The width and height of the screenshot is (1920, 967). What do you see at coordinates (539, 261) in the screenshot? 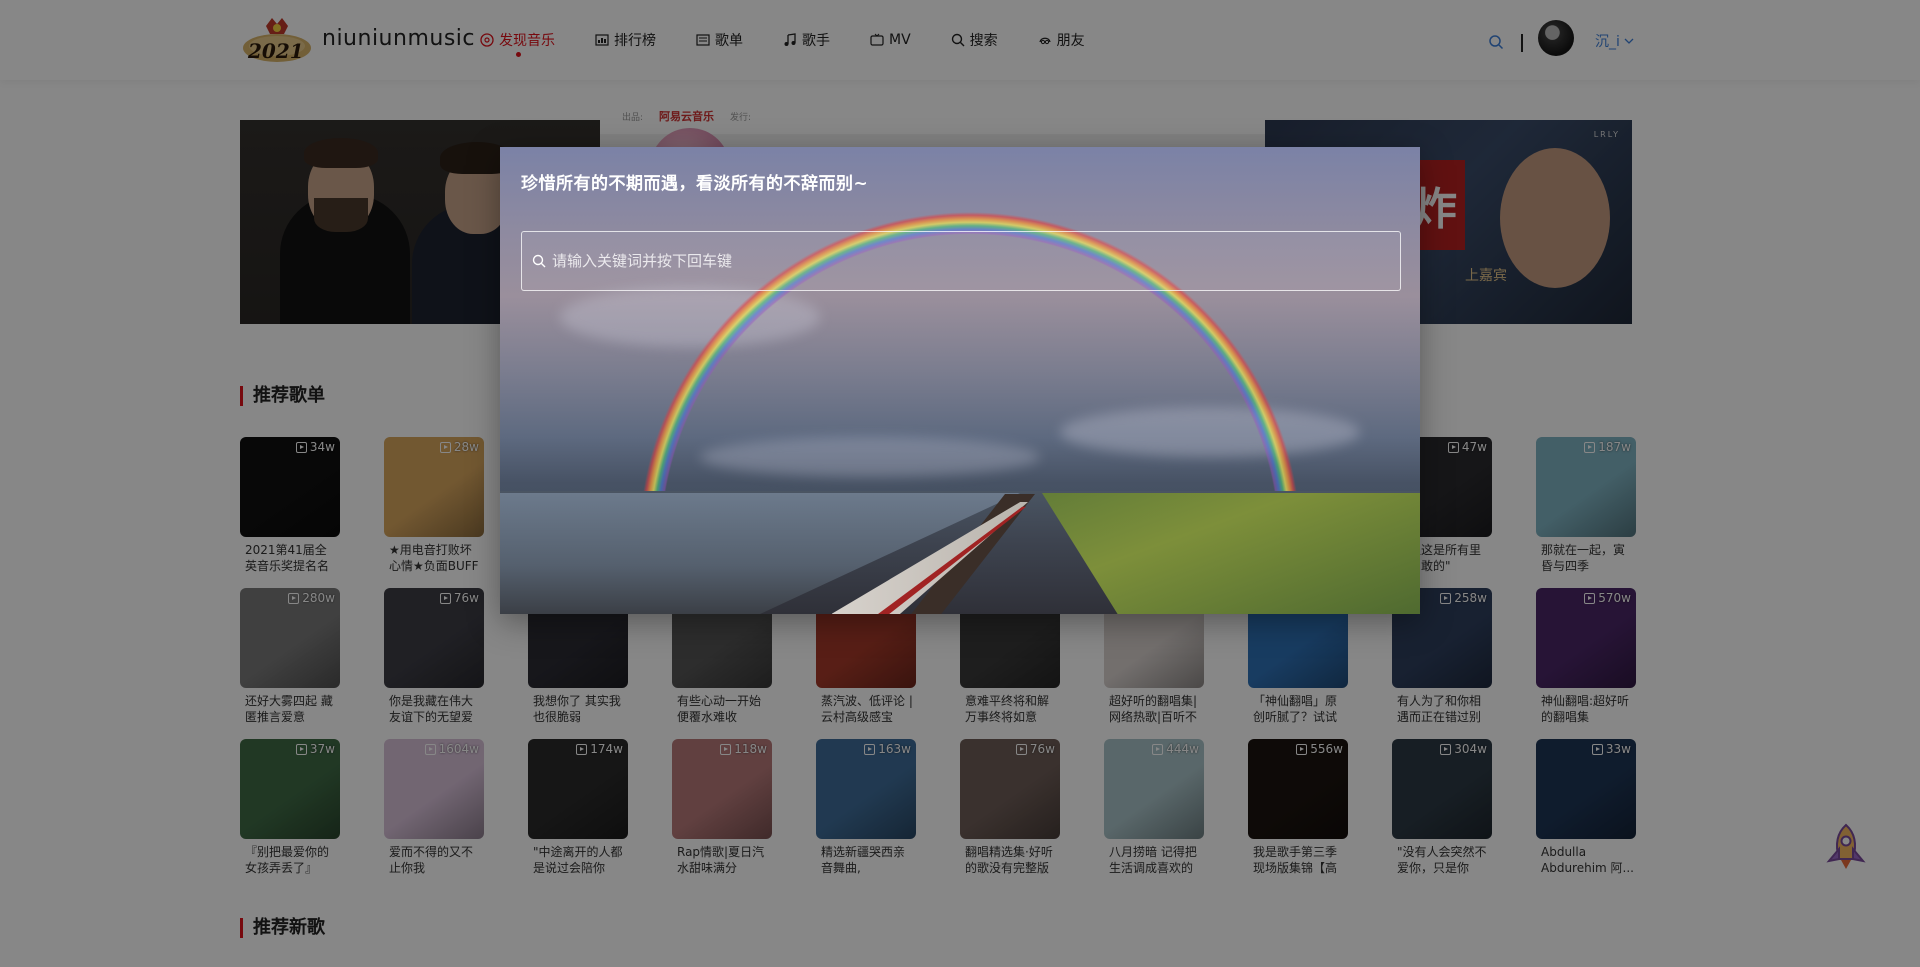
I see `search-icon` at bounding box center [539, 261].